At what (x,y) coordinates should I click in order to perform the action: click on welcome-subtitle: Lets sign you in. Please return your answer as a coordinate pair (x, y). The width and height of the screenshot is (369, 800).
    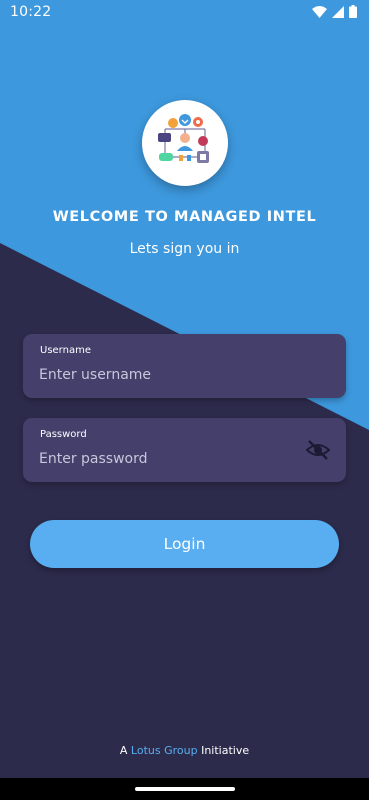
    Looking at the image, I should click on (184, 249).